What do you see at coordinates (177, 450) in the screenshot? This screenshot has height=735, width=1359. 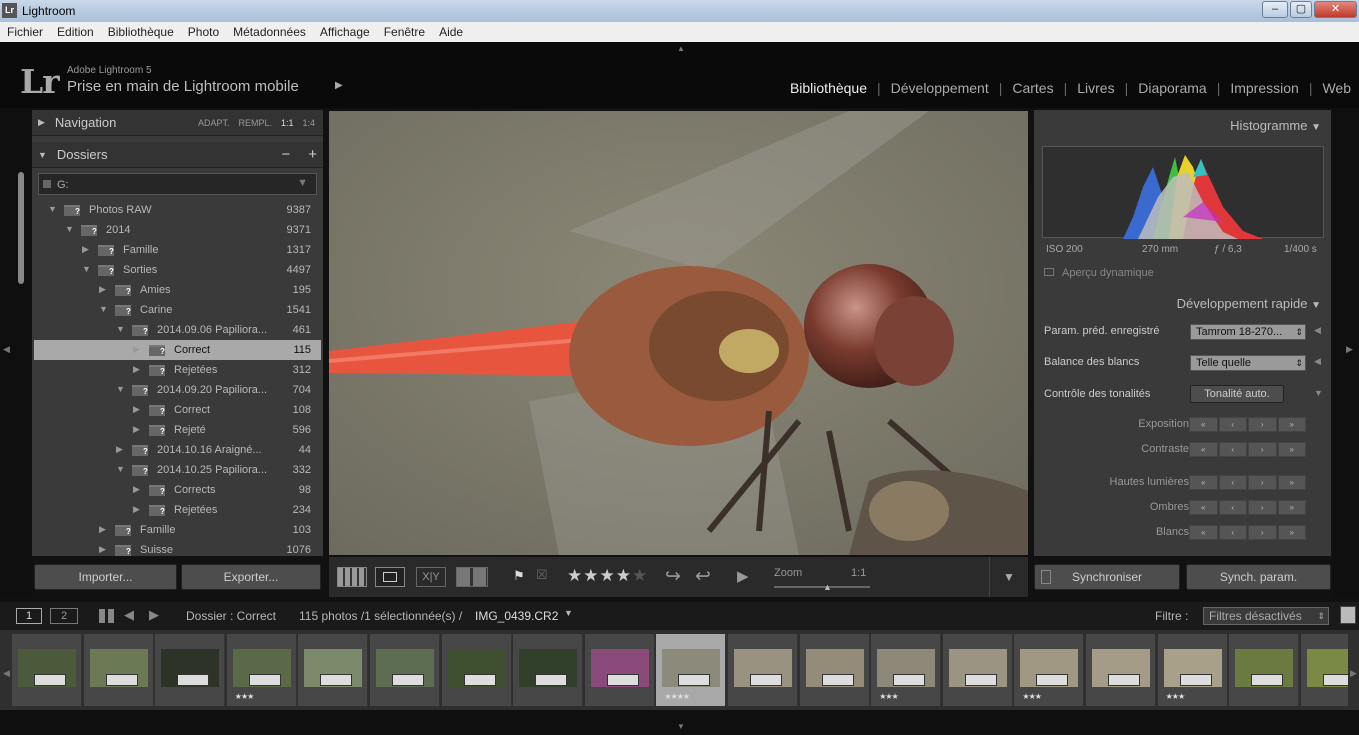 I see `folder-row: ▶ 2014.10.16 Araigné... 44` at bounding box center [177, 450].